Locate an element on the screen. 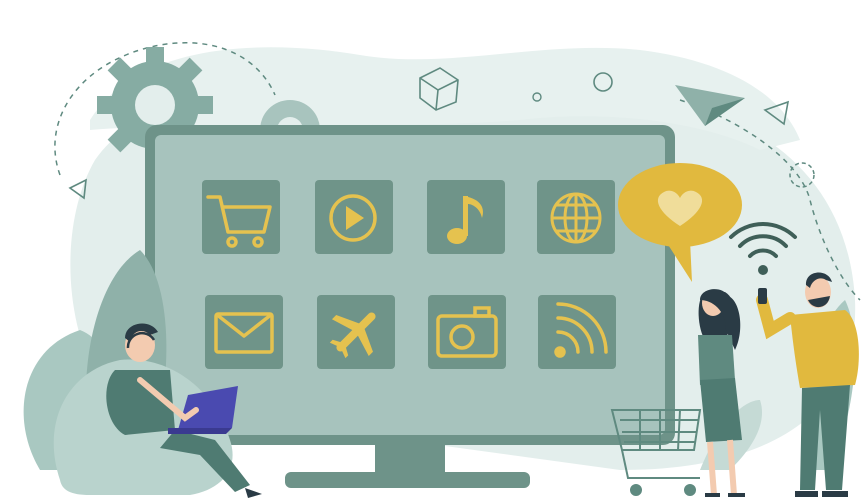  app-tile-globe is located at coordinates (576, 217).